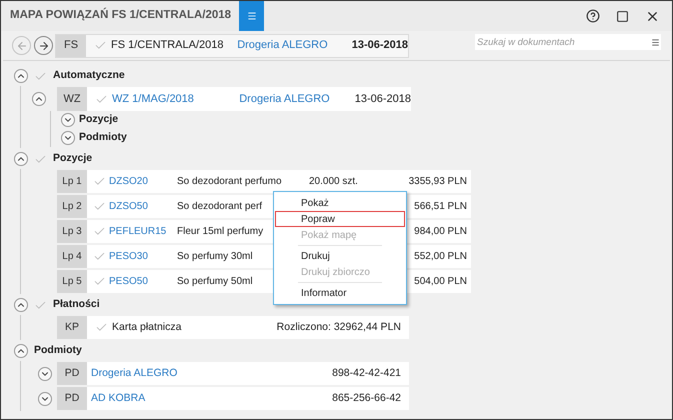 This screenshot has width=673, height=420. What do you see at coordinates (340, 256) in the screenshot?
I see `menu-item: Drukuj` at bounding box center [340, 256].